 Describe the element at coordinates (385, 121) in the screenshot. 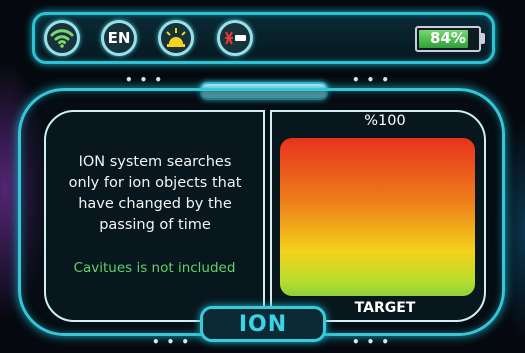

I see `gauge-max-label: %100` at that location.